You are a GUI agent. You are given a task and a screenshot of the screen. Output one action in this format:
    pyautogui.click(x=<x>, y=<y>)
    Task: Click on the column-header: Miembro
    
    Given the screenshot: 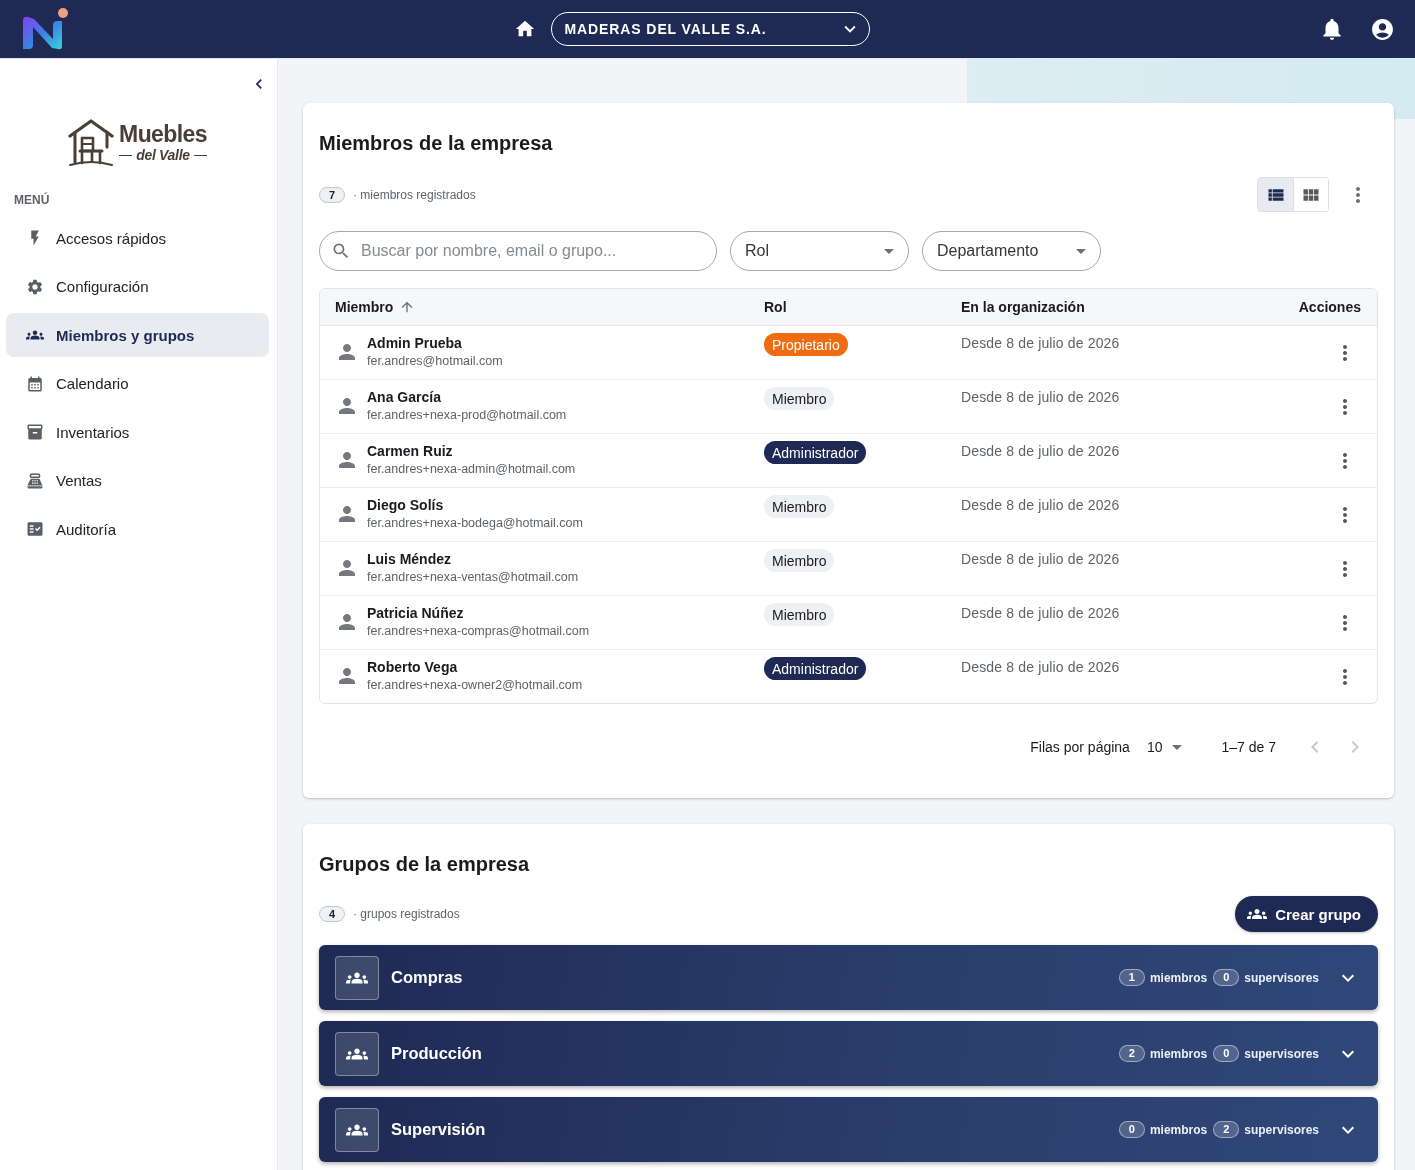 What is the action you would take?
    pyautogui.click(x=375, y=307)
    